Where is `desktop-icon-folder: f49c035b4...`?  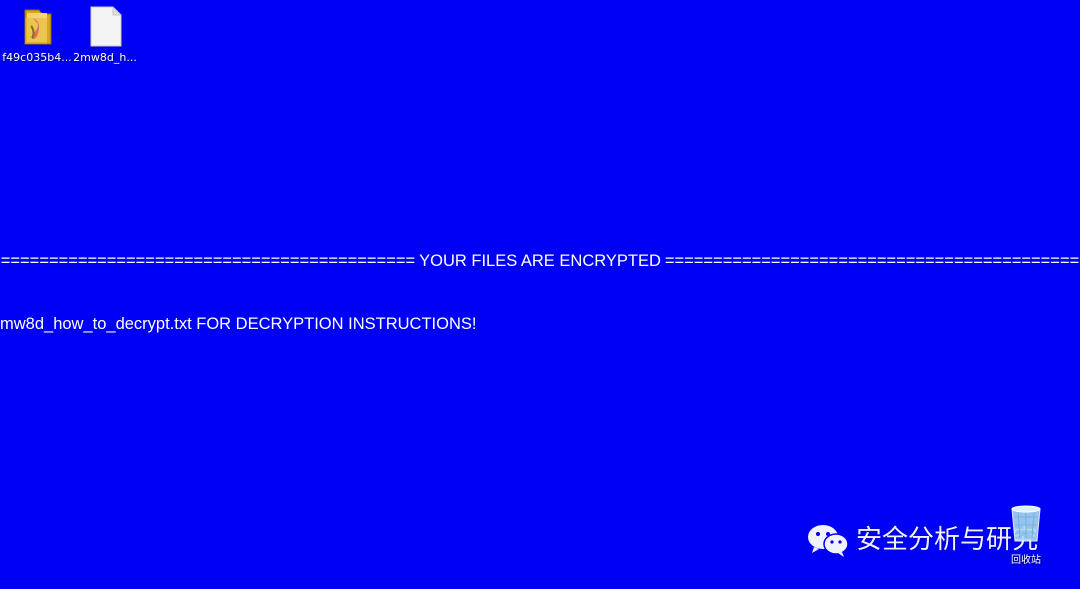 desktop-icon-folder: f49c035b4... is located at coordinates (37, 34).